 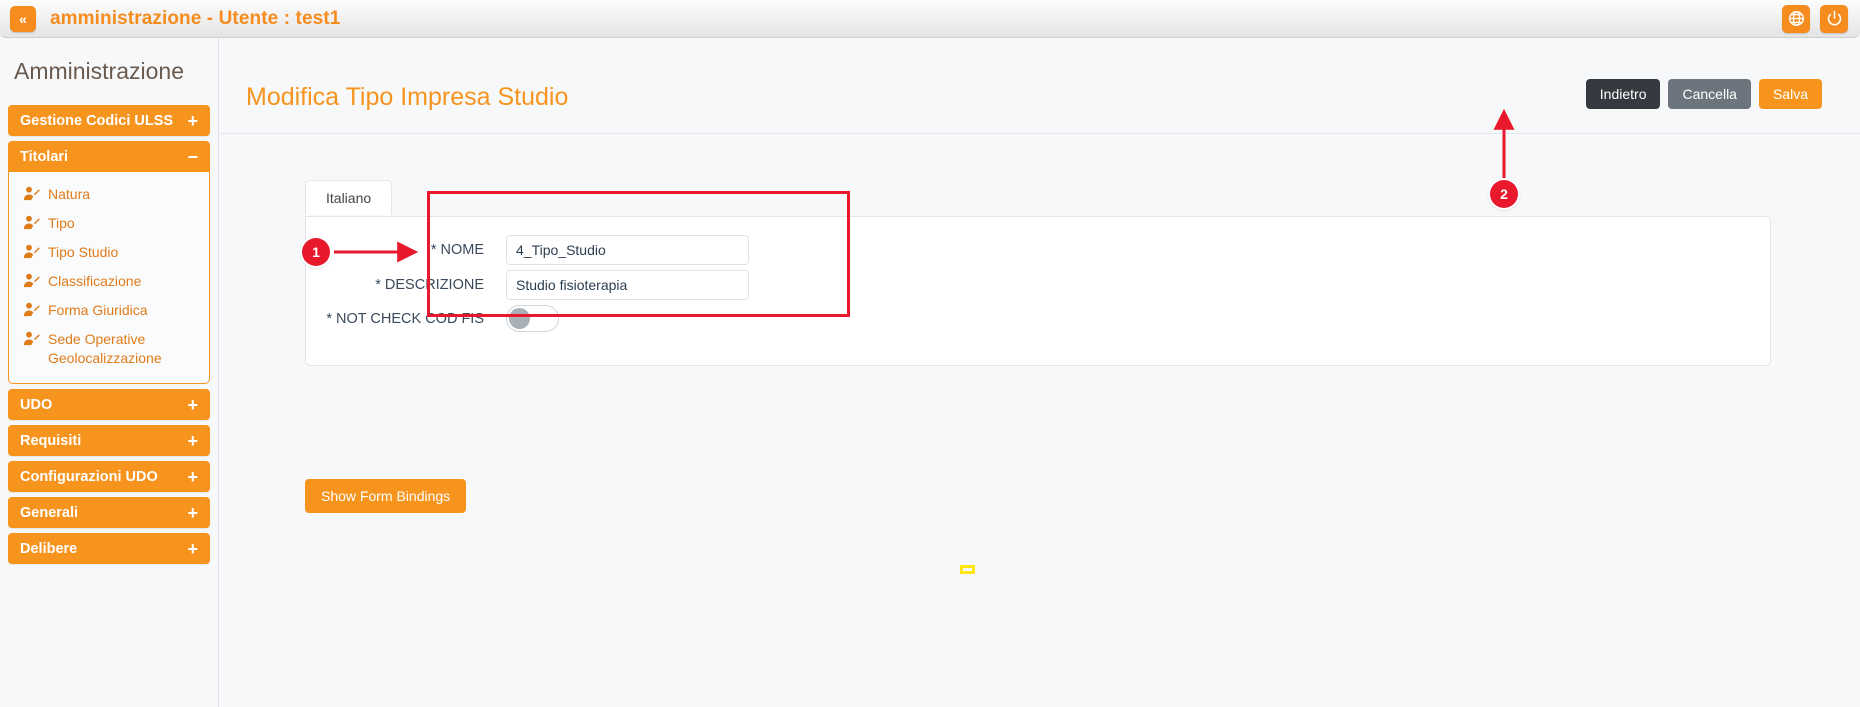 What do you see at coordinates (109, 223) in the screenshot?
I see `sidebar-item-tipo: Tipo` at bounding box center [109, 223].